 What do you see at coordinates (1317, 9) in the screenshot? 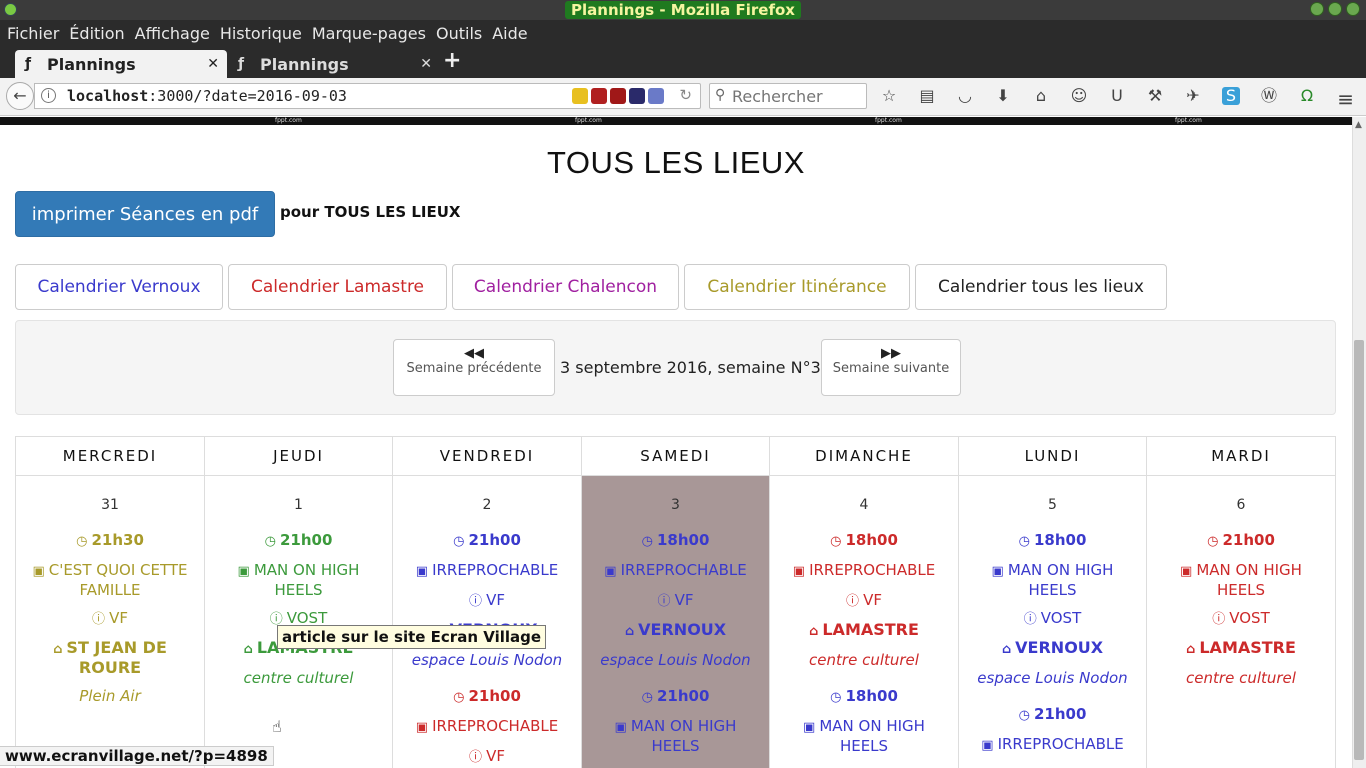
I see `minimize-button` at bounding box center [1317, 9].